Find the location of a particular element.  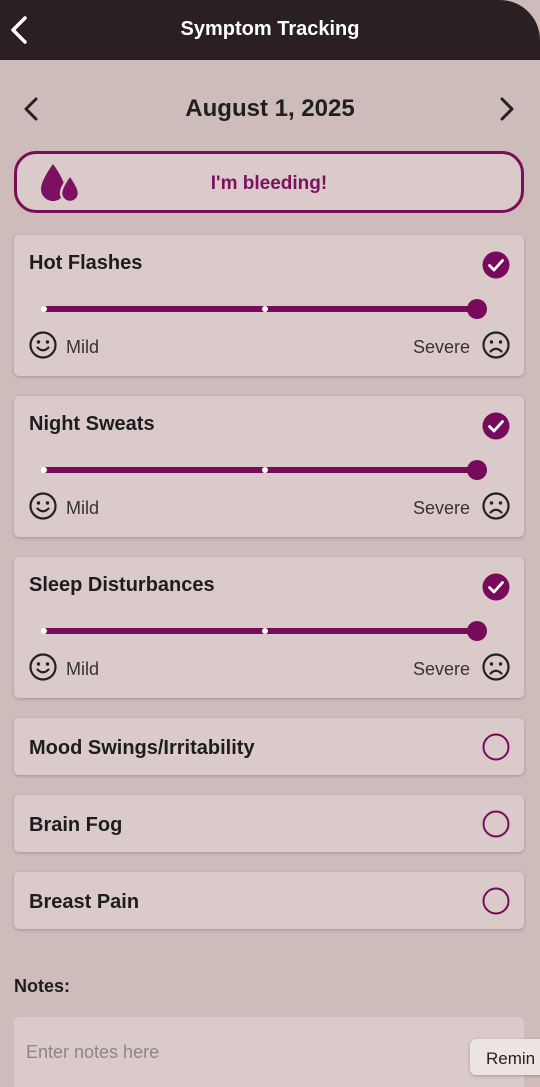

notes-label: Notes: is located at coordinates (42, 986).